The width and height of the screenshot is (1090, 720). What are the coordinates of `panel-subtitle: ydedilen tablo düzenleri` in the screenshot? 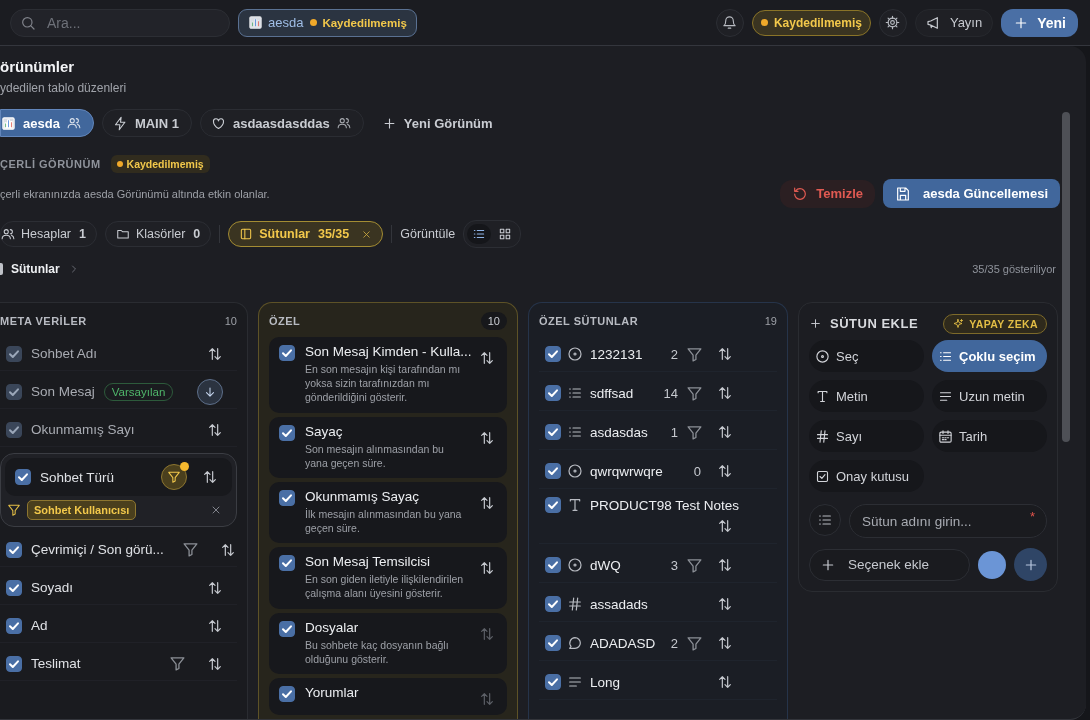 It's located at (64, 88).